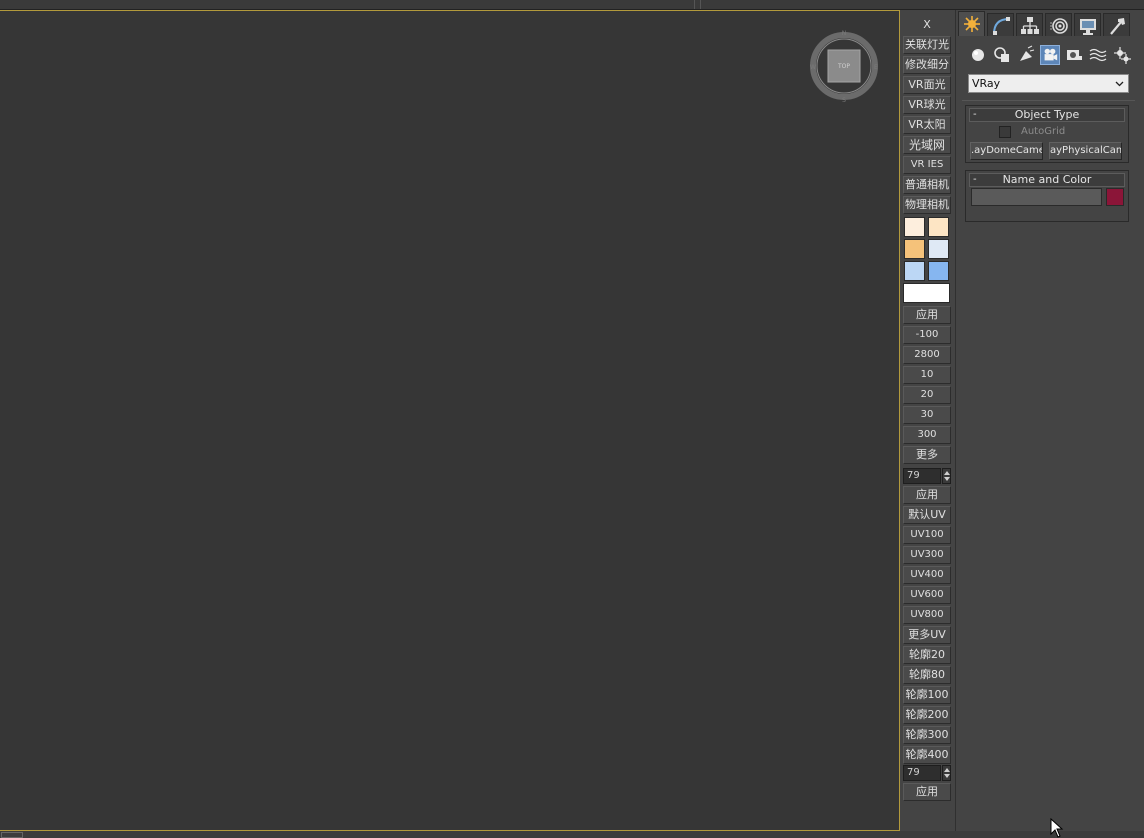  I want to click on modify-icon, so click(1001, 26).